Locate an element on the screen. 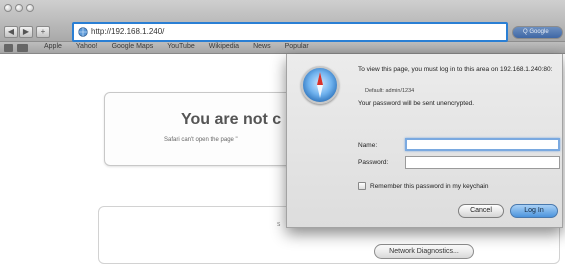 The image size is (565, 268). bookmark-item: News is located at coordinates (262, 46).